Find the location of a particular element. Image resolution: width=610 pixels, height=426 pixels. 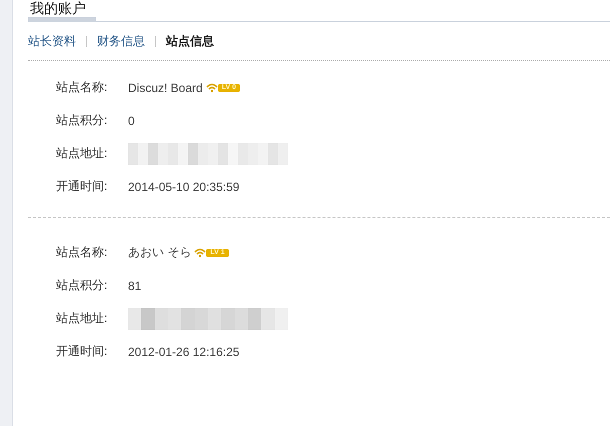

field-value: Discuz! Board is located at coordinates (165, 87).